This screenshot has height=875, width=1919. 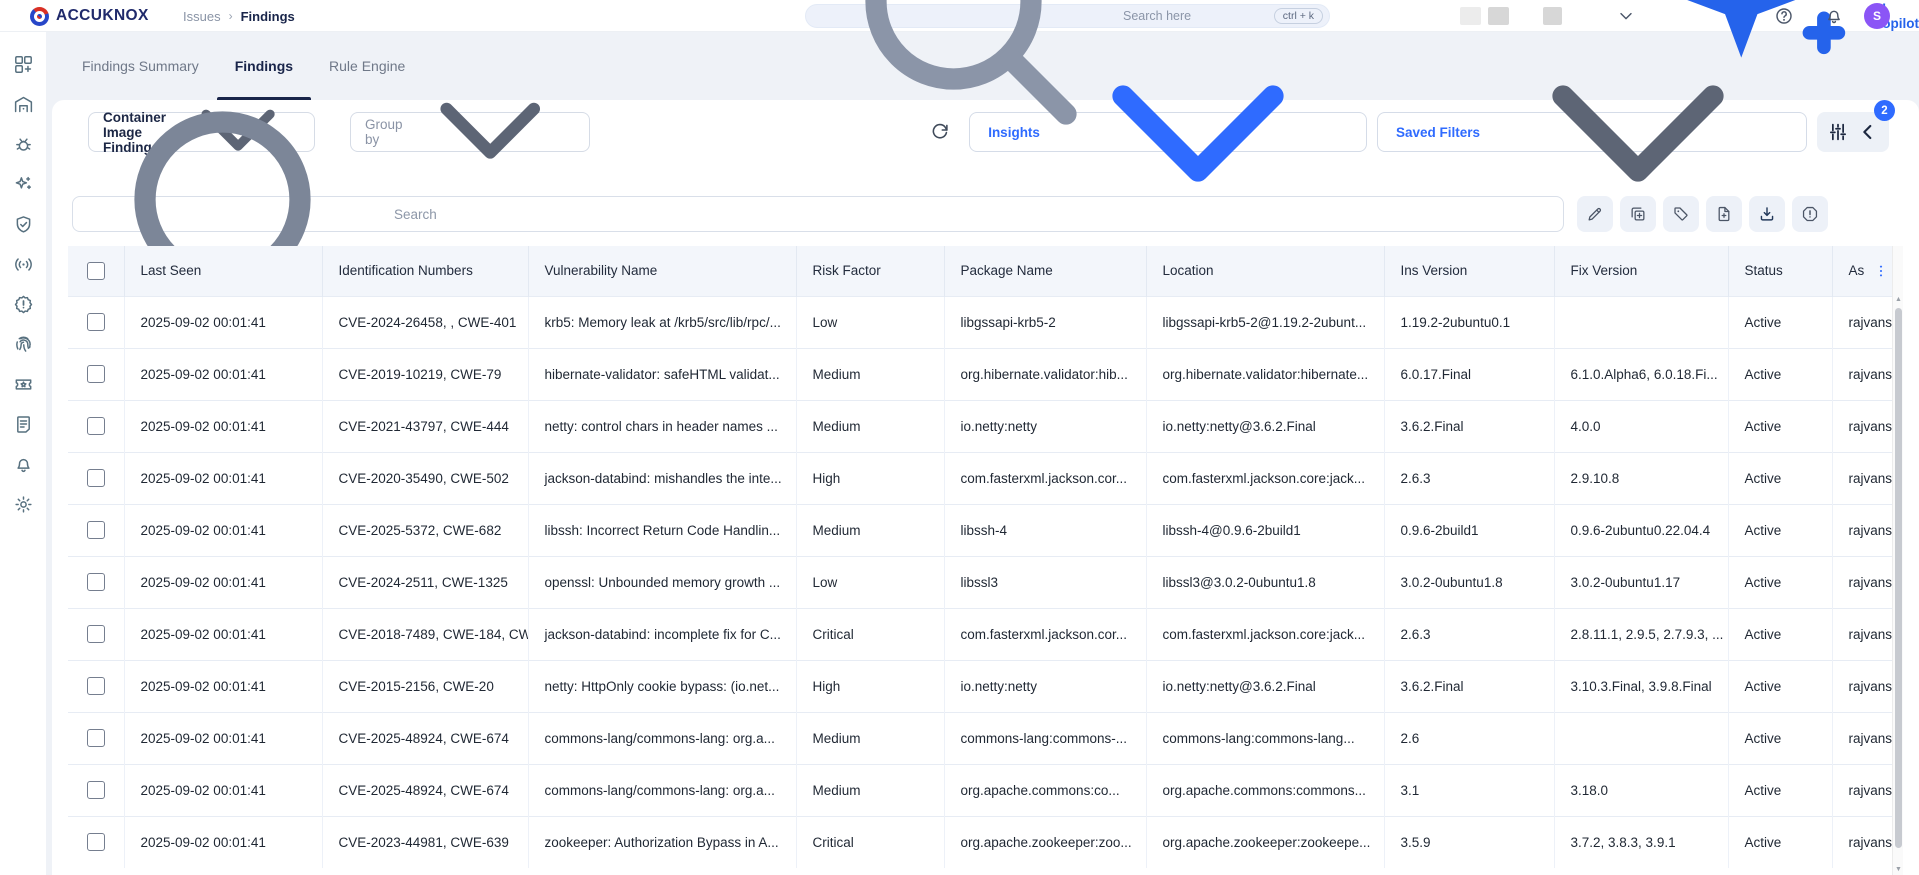 I want to click on tag-button, so click(x=1681, y=214).